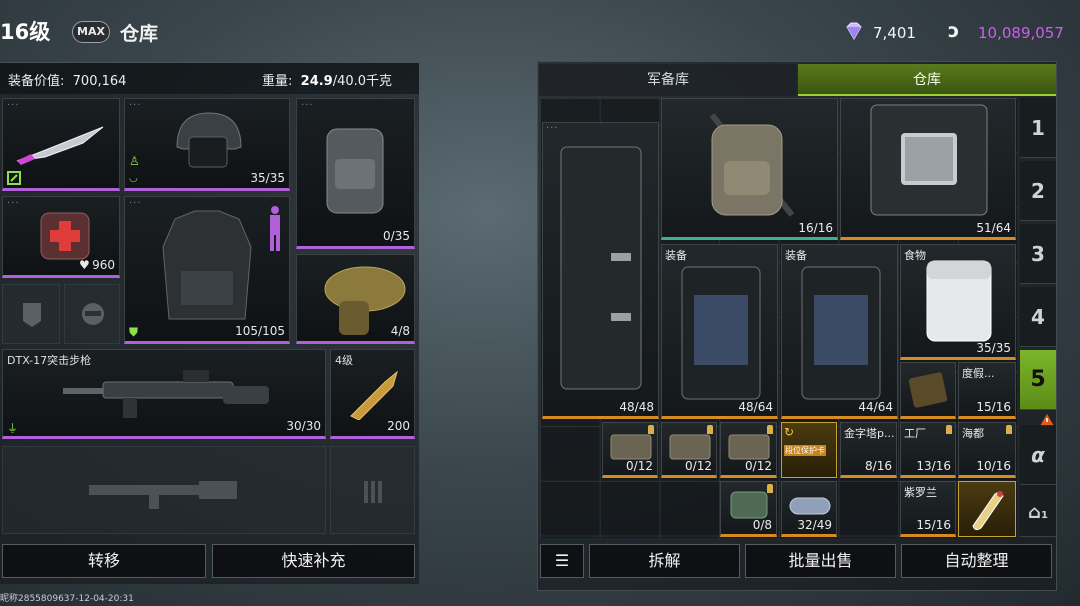 The height and width of the screenshot is (606, 1080). What do you see at coordinates (954, 31) in the screenshot?
I see `currency-icon: ↄ` at bounding box center [954, 31].